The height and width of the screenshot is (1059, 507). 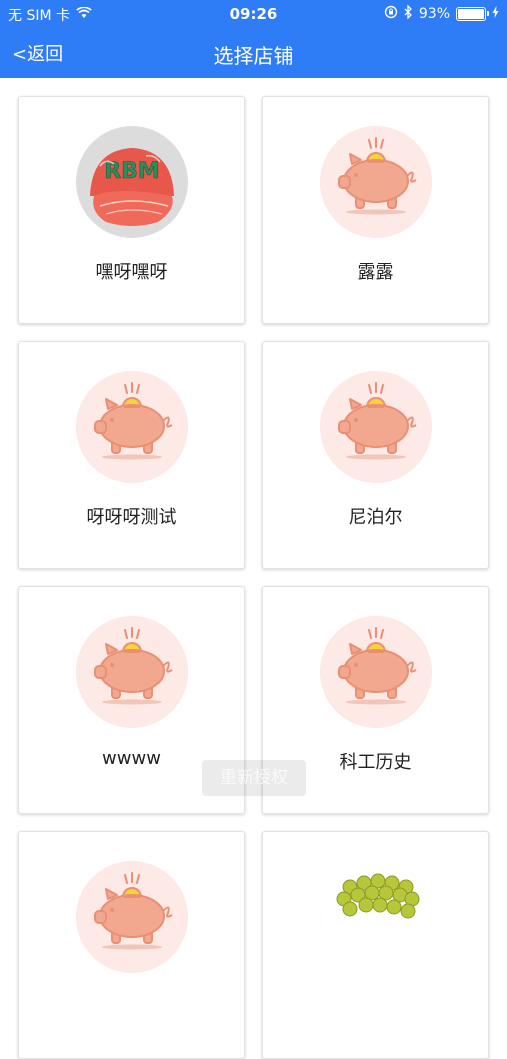 I want to click on rotation-lock-icon, so click(x=391, y=14).